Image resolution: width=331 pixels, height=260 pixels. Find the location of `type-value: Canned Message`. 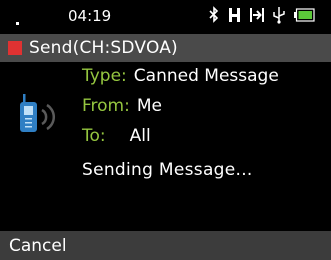

type-value: Canned Message is located at coordinates (206, 76).